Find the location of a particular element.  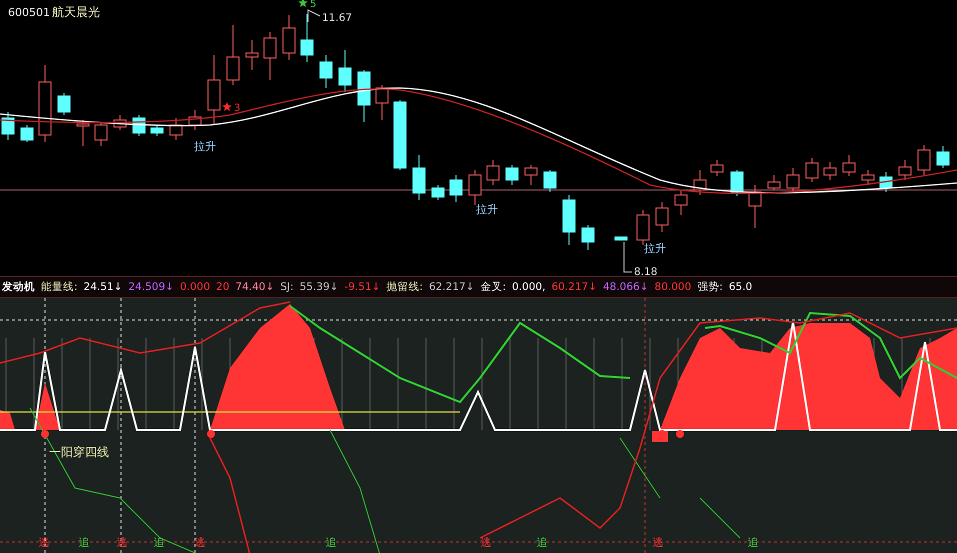

indicator-title: 发动机 is located at coordinates (18, 287).